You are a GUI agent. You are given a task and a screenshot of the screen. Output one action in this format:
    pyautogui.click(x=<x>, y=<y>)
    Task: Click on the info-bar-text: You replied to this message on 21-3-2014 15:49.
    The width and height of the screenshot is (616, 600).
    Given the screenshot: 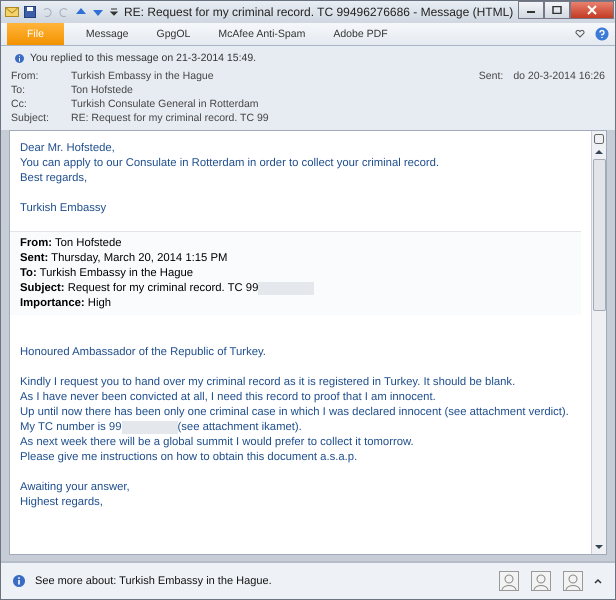 What is the action you would take?
    pyautogui.click(x=143, y=58)
    